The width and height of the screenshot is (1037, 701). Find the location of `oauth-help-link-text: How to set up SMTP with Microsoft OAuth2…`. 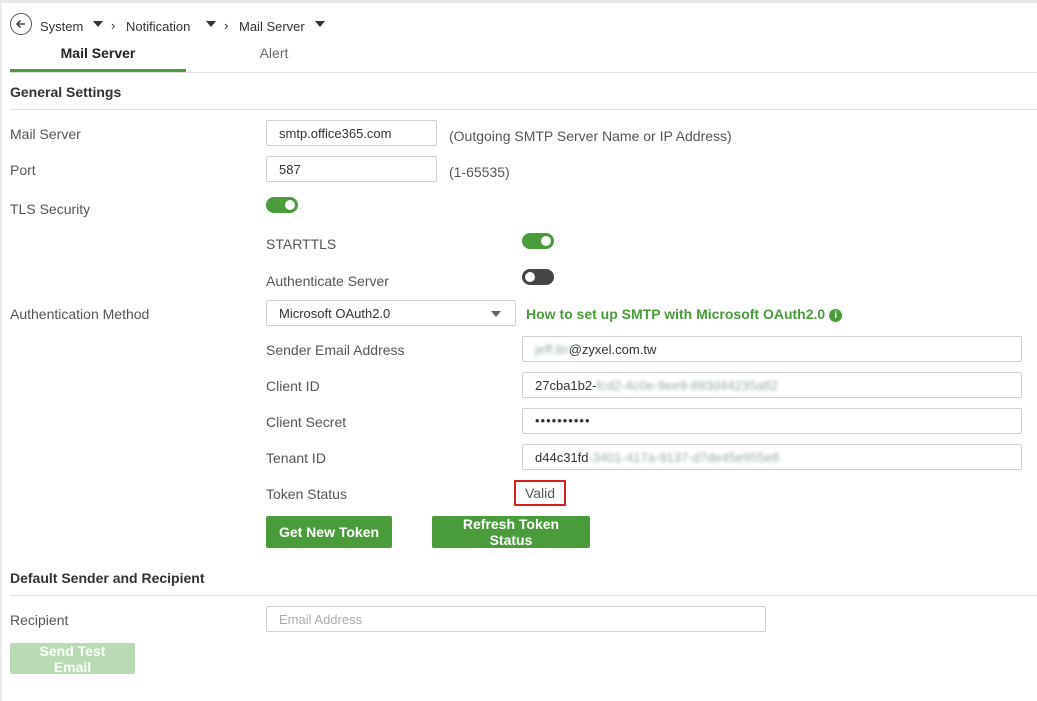

oauth-help-link-text: How to set up SMTP with Microsoft OAuth2… is located at coordinates (676, 314).